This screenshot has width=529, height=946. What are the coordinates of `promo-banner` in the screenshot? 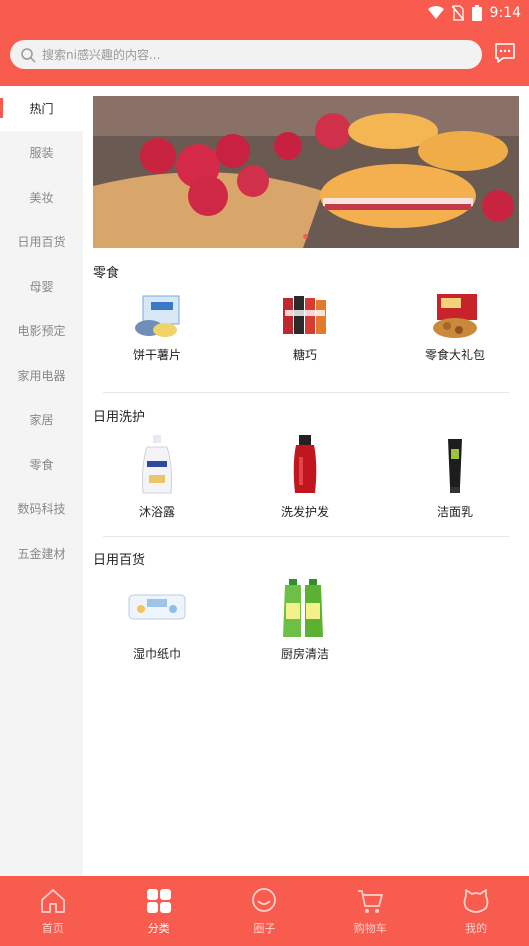 It's located at (306, 172).